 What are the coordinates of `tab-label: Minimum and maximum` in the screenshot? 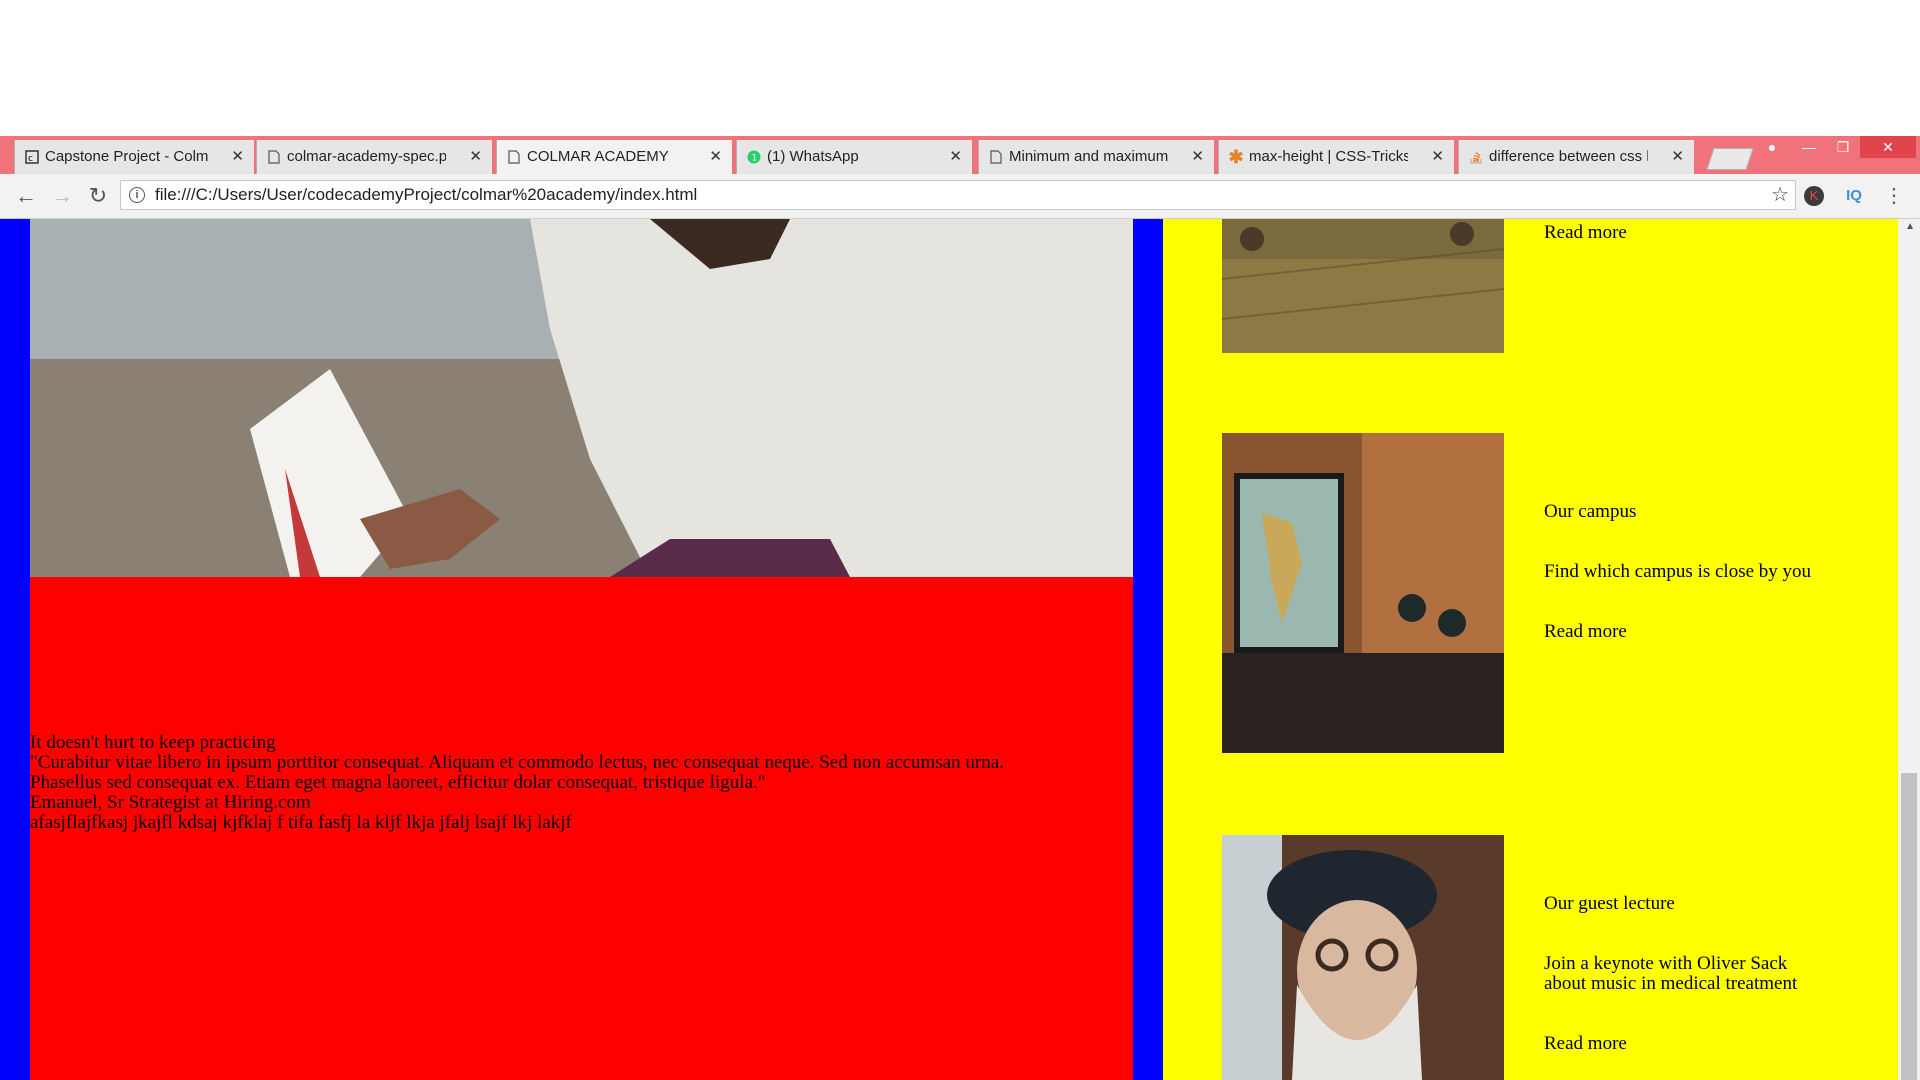 It's located at (1088, 156).